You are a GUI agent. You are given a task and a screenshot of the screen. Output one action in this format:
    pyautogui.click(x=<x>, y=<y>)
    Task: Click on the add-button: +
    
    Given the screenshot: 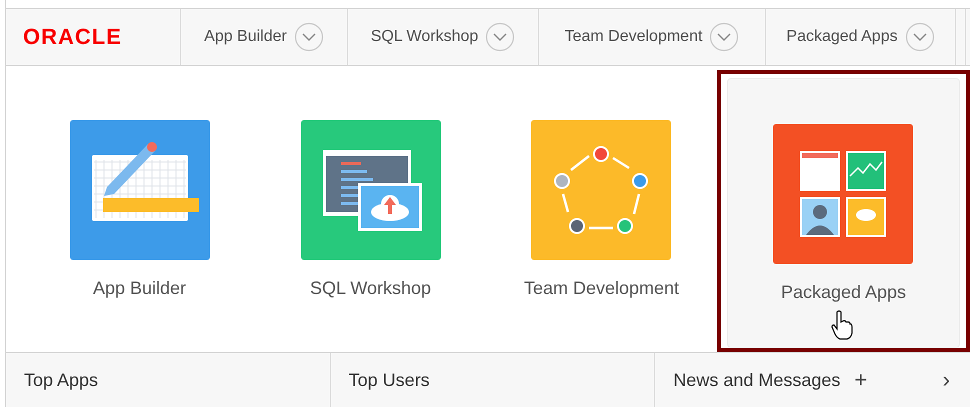 What is the action you would take?
    pyautogui.click(x=861, y=380)
    